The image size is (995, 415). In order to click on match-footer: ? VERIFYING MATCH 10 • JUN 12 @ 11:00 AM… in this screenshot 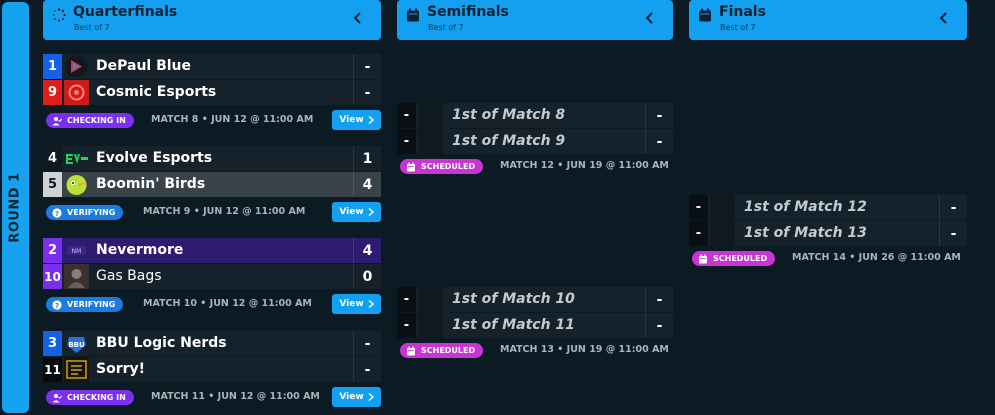, I will do `click(212, 304)`.